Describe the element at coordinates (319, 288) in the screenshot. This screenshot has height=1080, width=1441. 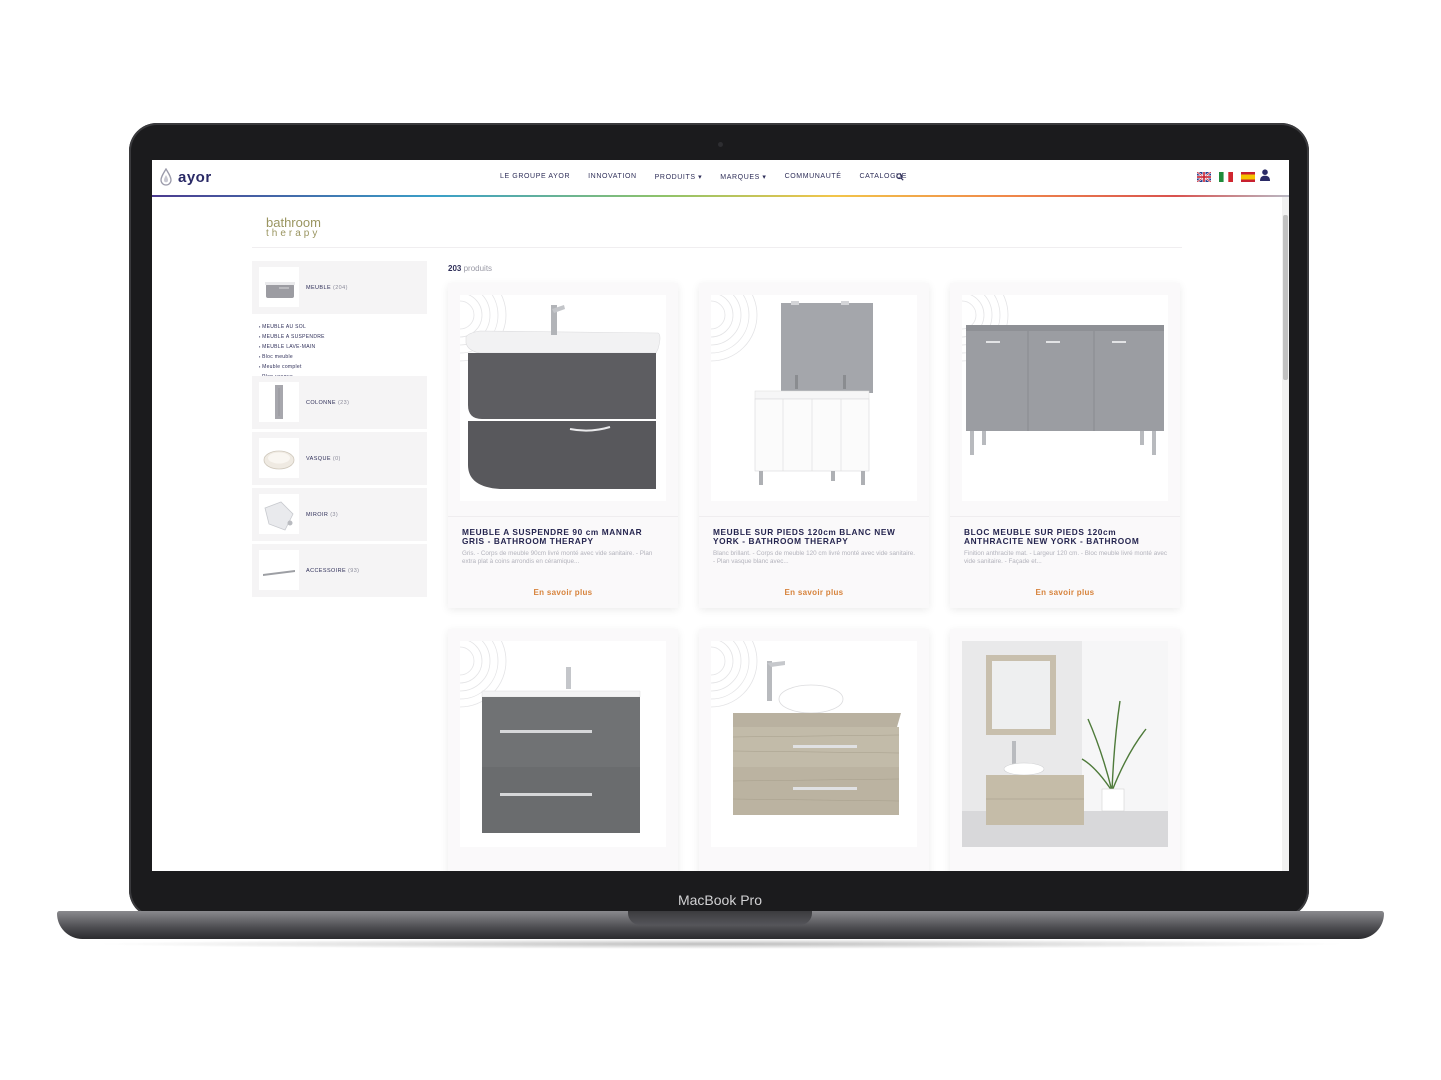
I see `category-label: MEUBLE` at that location.